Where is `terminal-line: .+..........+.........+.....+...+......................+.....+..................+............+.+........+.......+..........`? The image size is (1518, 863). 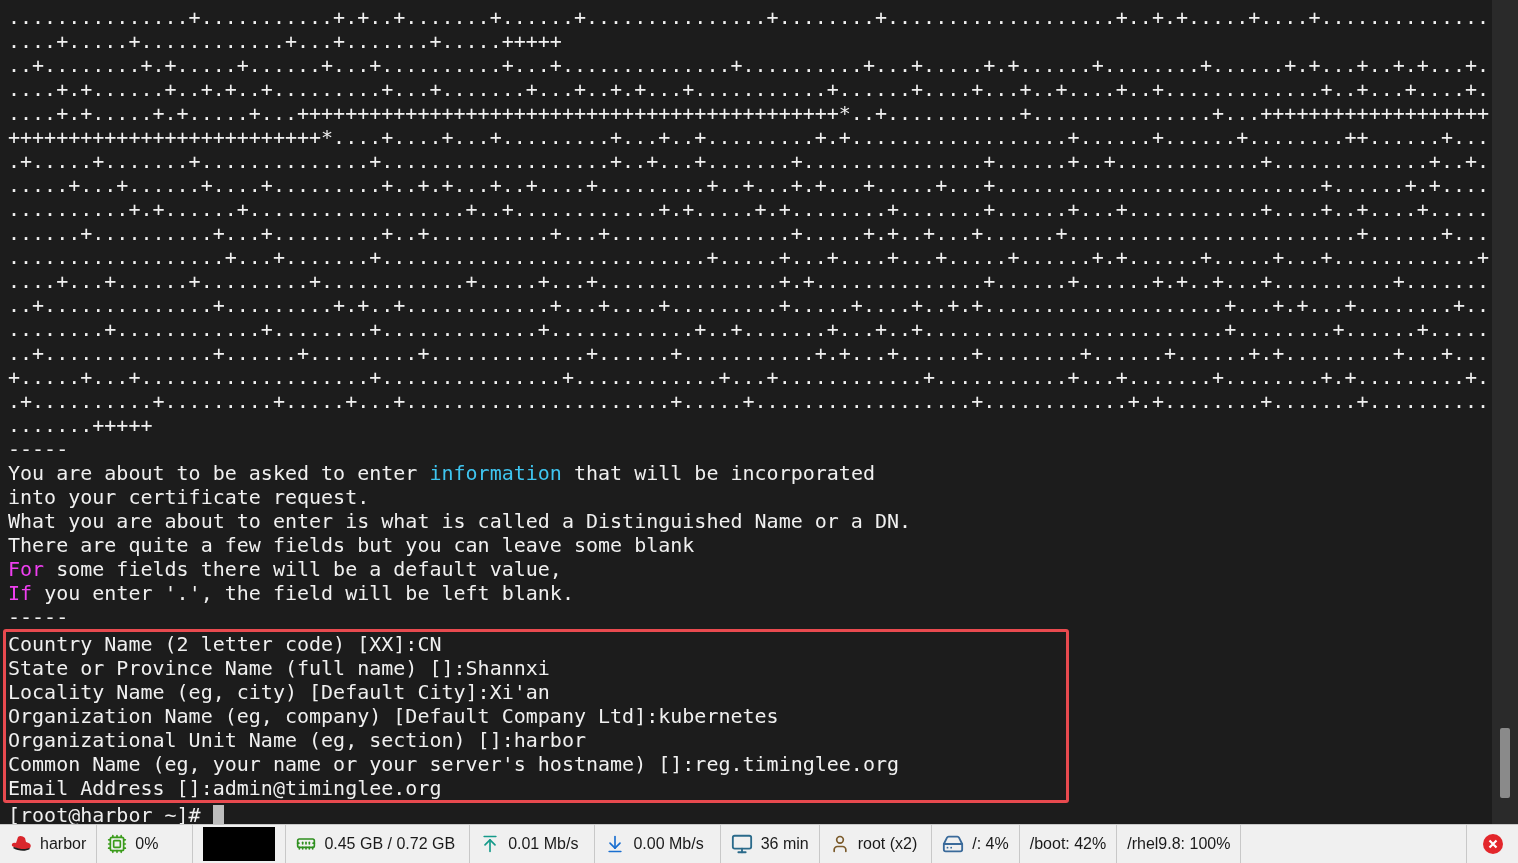 terminal-line: .+..........+.........+.....+...+......................+.....+..................+............+.+........+.......+.......... is located at coordinates (749, 401).